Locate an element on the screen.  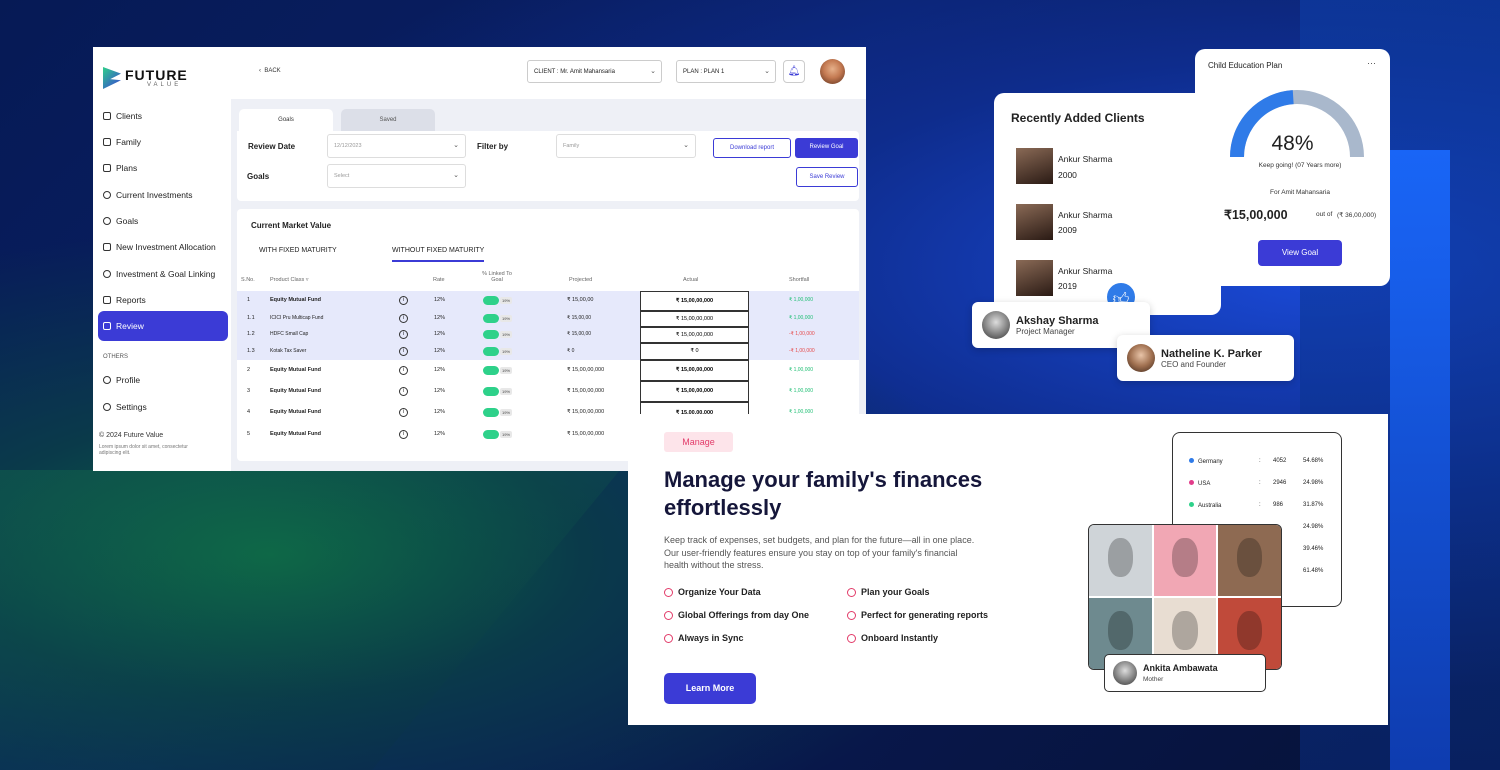
cell-projected: ₹ 15,00,00 is located at coordinates (579, 334).